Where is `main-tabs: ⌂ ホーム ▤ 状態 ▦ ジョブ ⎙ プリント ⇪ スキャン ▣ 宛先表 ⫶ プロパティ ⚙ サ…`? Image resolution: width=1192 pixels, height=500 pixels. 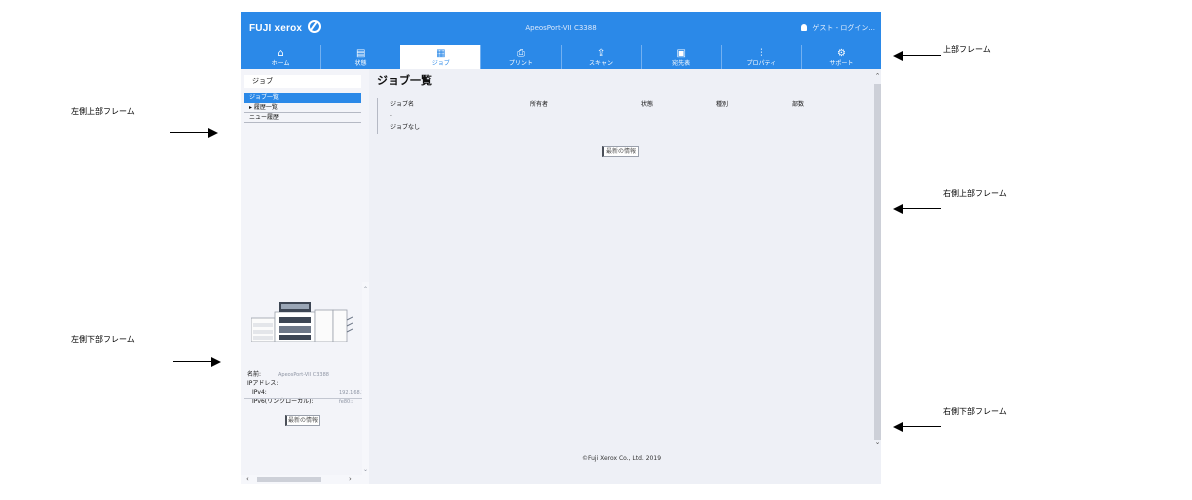
main-tabs: ⌂ ホーム ▤ 状態 ▦ ジョブ ⎙ プリント ⇪ スキャン ▣ 宛先表 ⫶ プロパティ ⚙ サ… is located at coordinates (561, 57).